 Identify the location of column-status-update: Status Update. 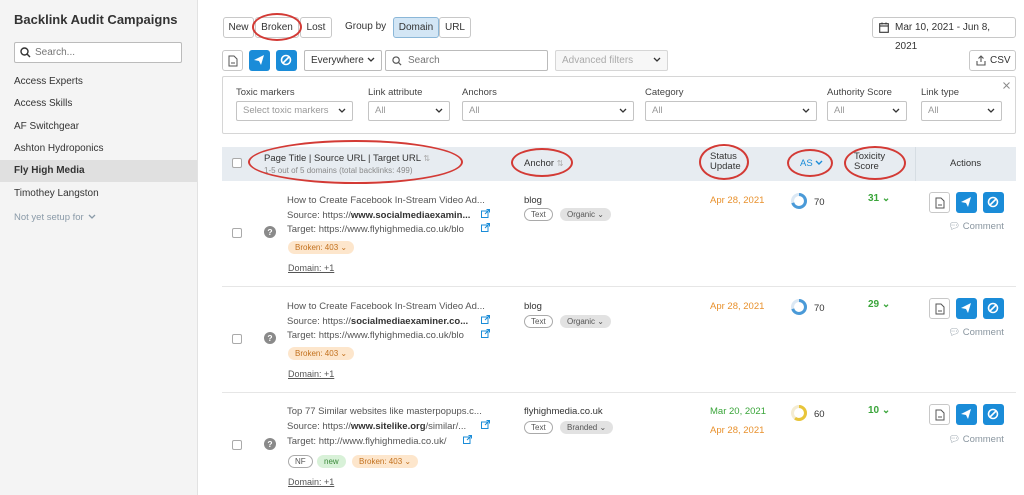
(725, 162).